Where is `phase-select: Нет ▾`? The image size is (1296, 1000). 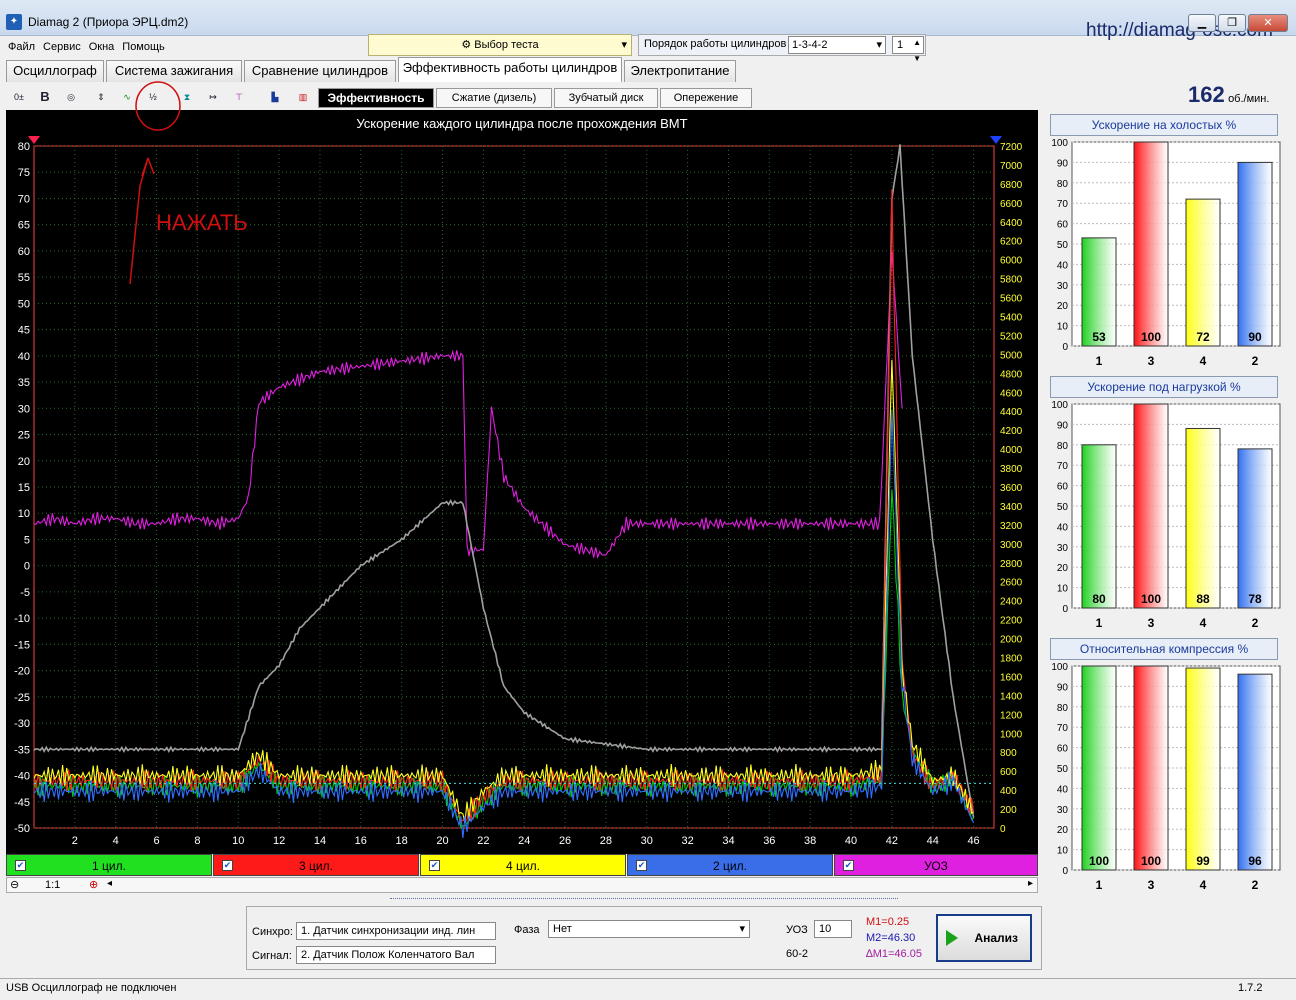 phase-select: Нет ▾ is located at coordinates (649, 929).